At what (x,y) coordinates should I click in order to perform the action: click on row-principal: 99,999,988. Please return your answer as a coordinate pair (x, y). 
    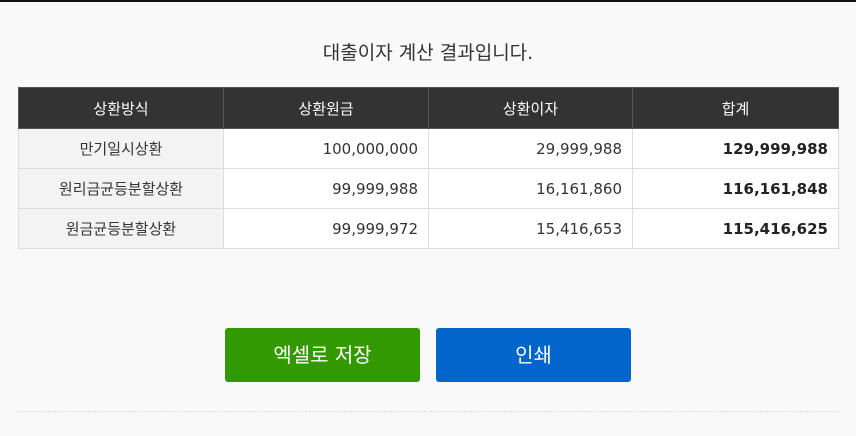
    Looking at the image, I should click on (326, 188).